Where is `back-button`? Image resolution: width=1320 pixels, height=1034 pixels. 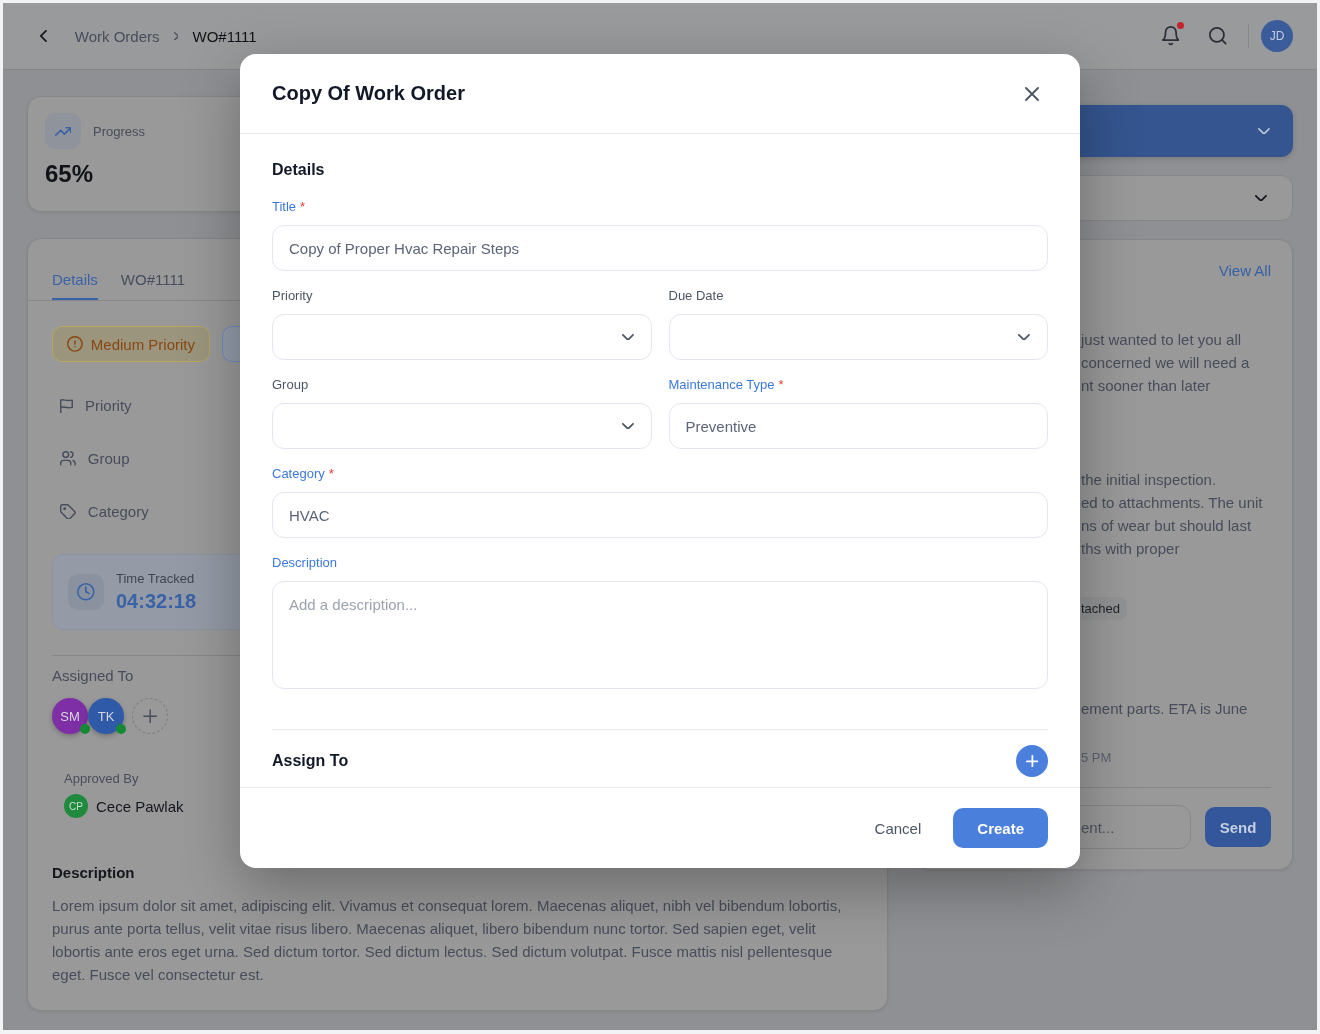 back-button is located at coordinates (43, 36).